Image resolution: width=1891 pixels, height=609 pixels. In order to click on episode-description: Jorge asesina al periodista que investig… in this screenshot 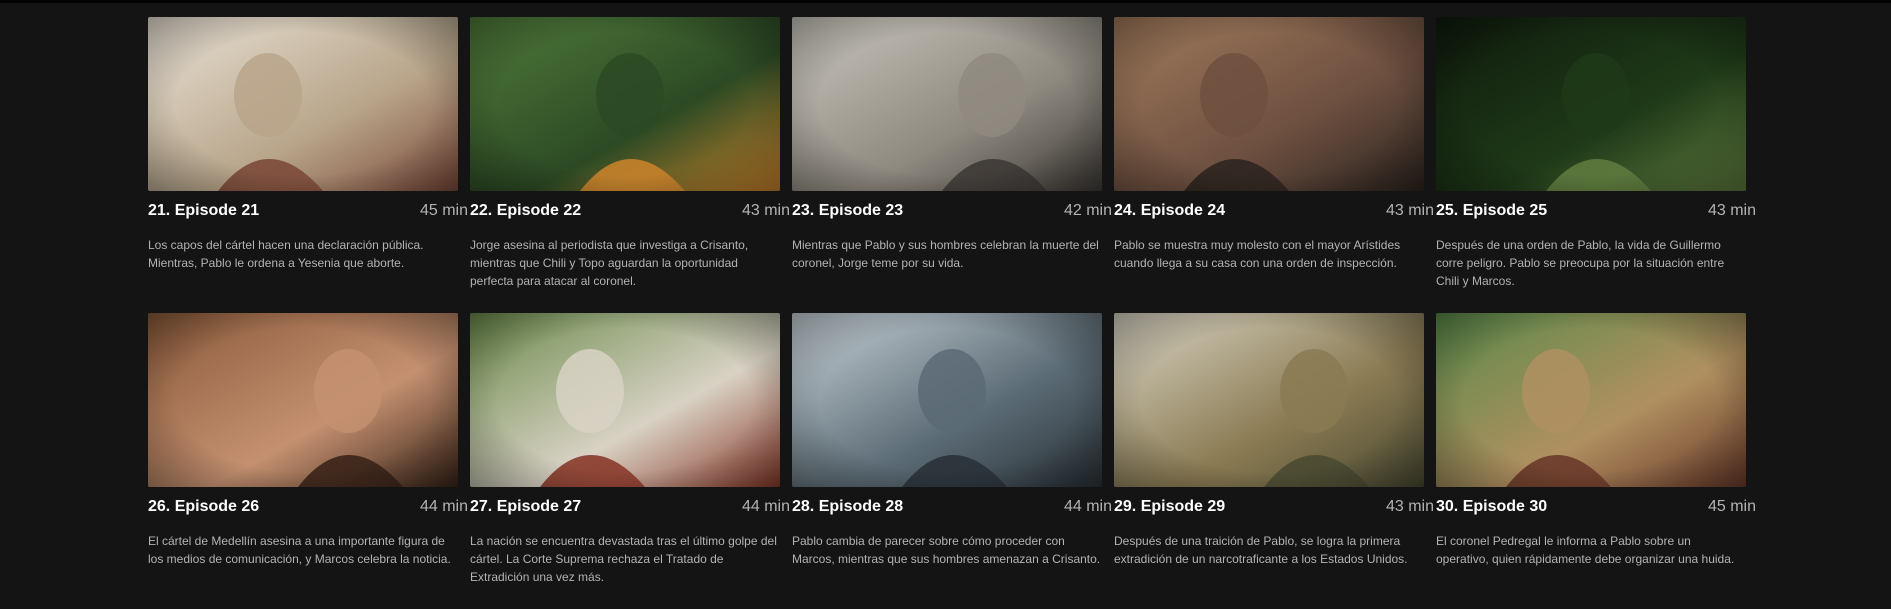, I will do `click(609, 263)`.